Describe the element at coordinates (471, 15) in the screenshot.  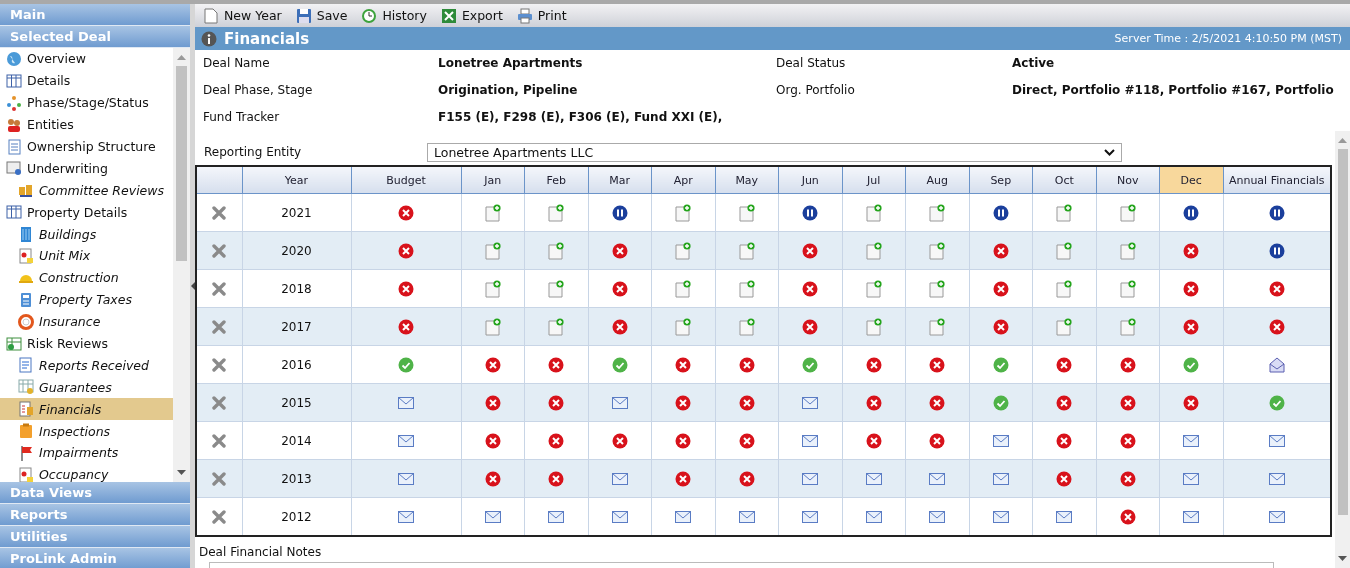
I see `toolbar-button: Export` at that location.